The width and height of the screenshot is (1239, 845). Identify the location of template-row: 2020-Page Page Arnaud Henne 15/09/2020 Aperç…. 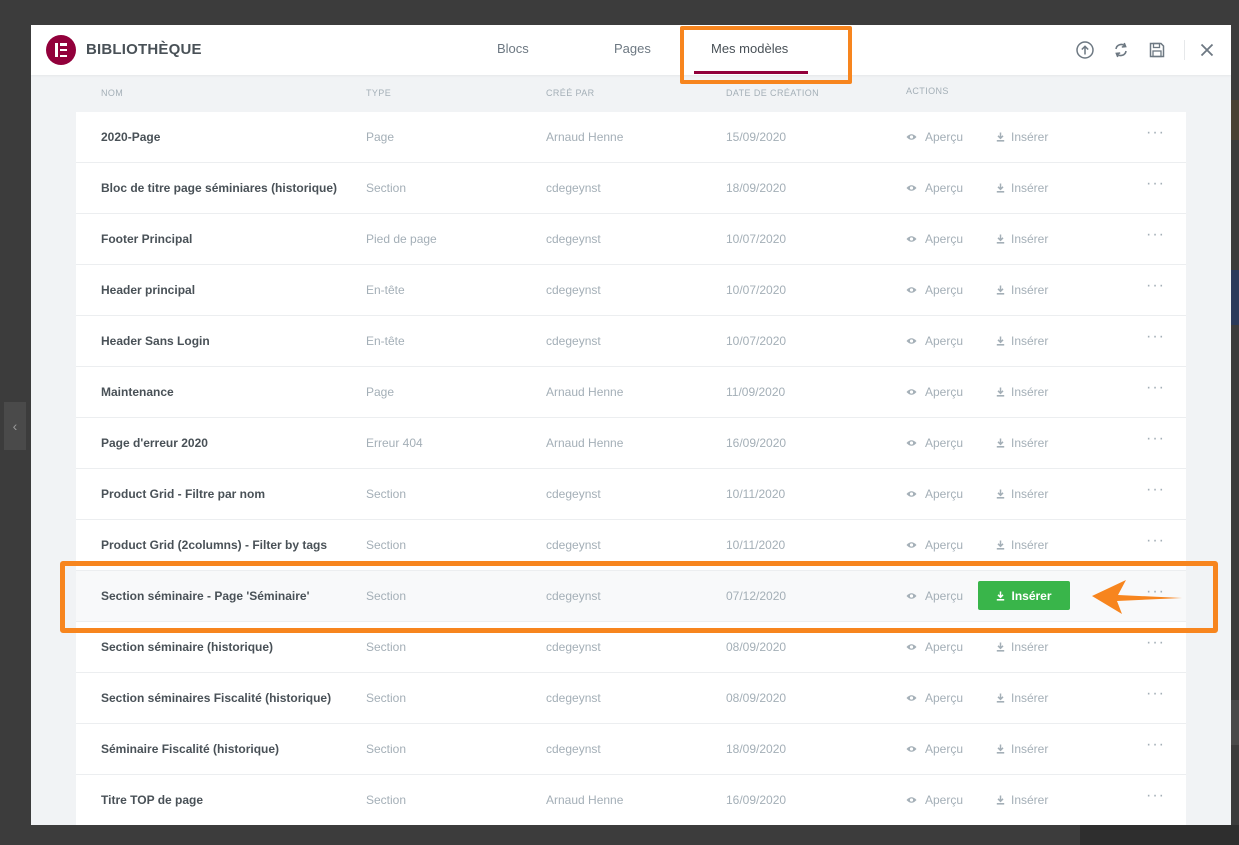
(631, 137).